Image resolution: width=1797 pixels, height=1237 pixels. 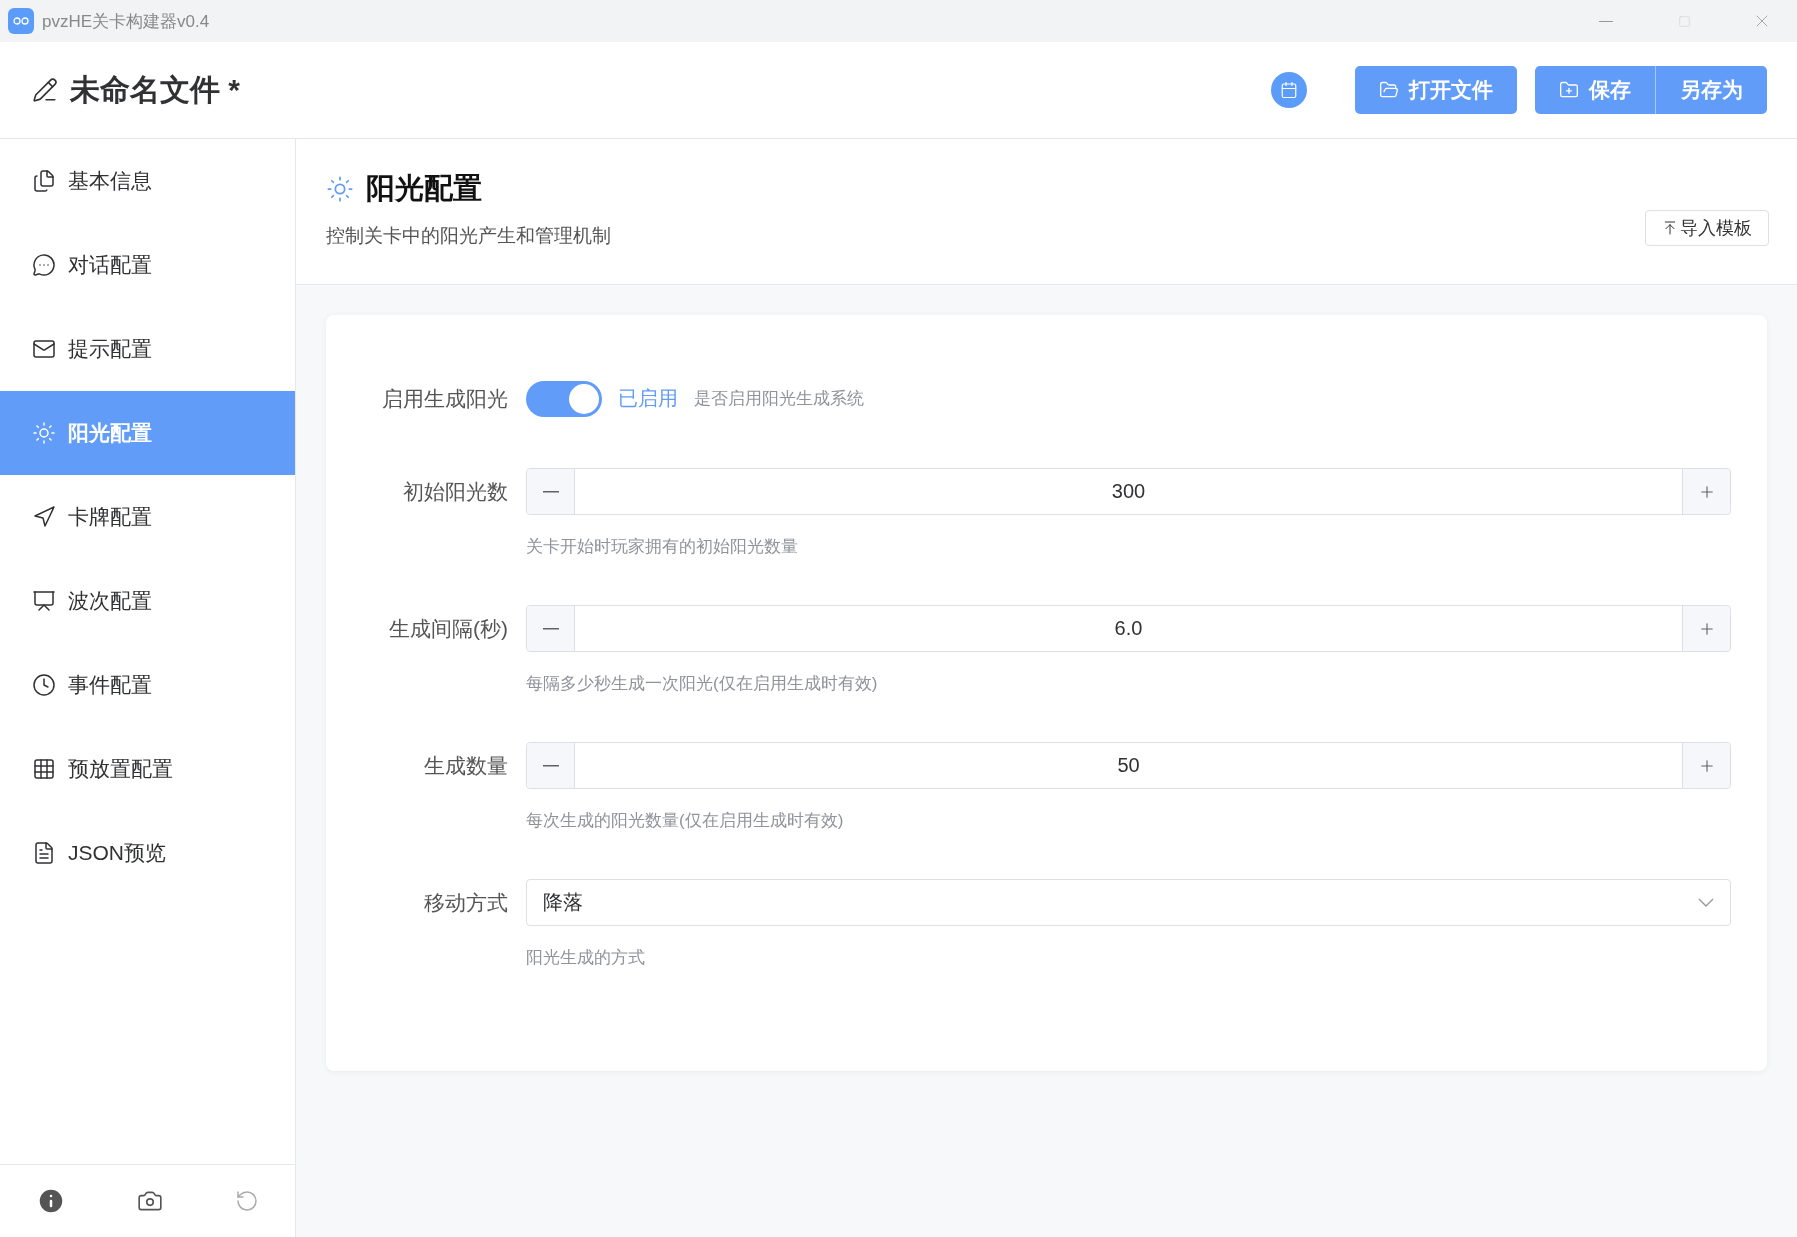 I want to click on help-text: 每隔多少秒生成一次阳光(仅在启用生成时有效), so click(x=702, y=684).